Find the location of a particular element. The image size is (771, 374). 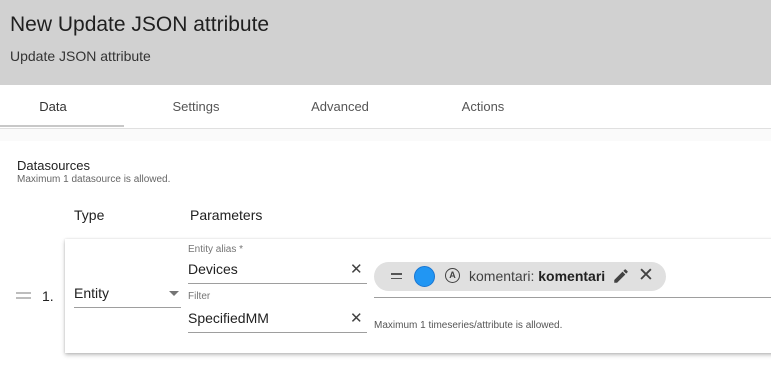

filter-label: Filter is located at coordinates (199, 296).